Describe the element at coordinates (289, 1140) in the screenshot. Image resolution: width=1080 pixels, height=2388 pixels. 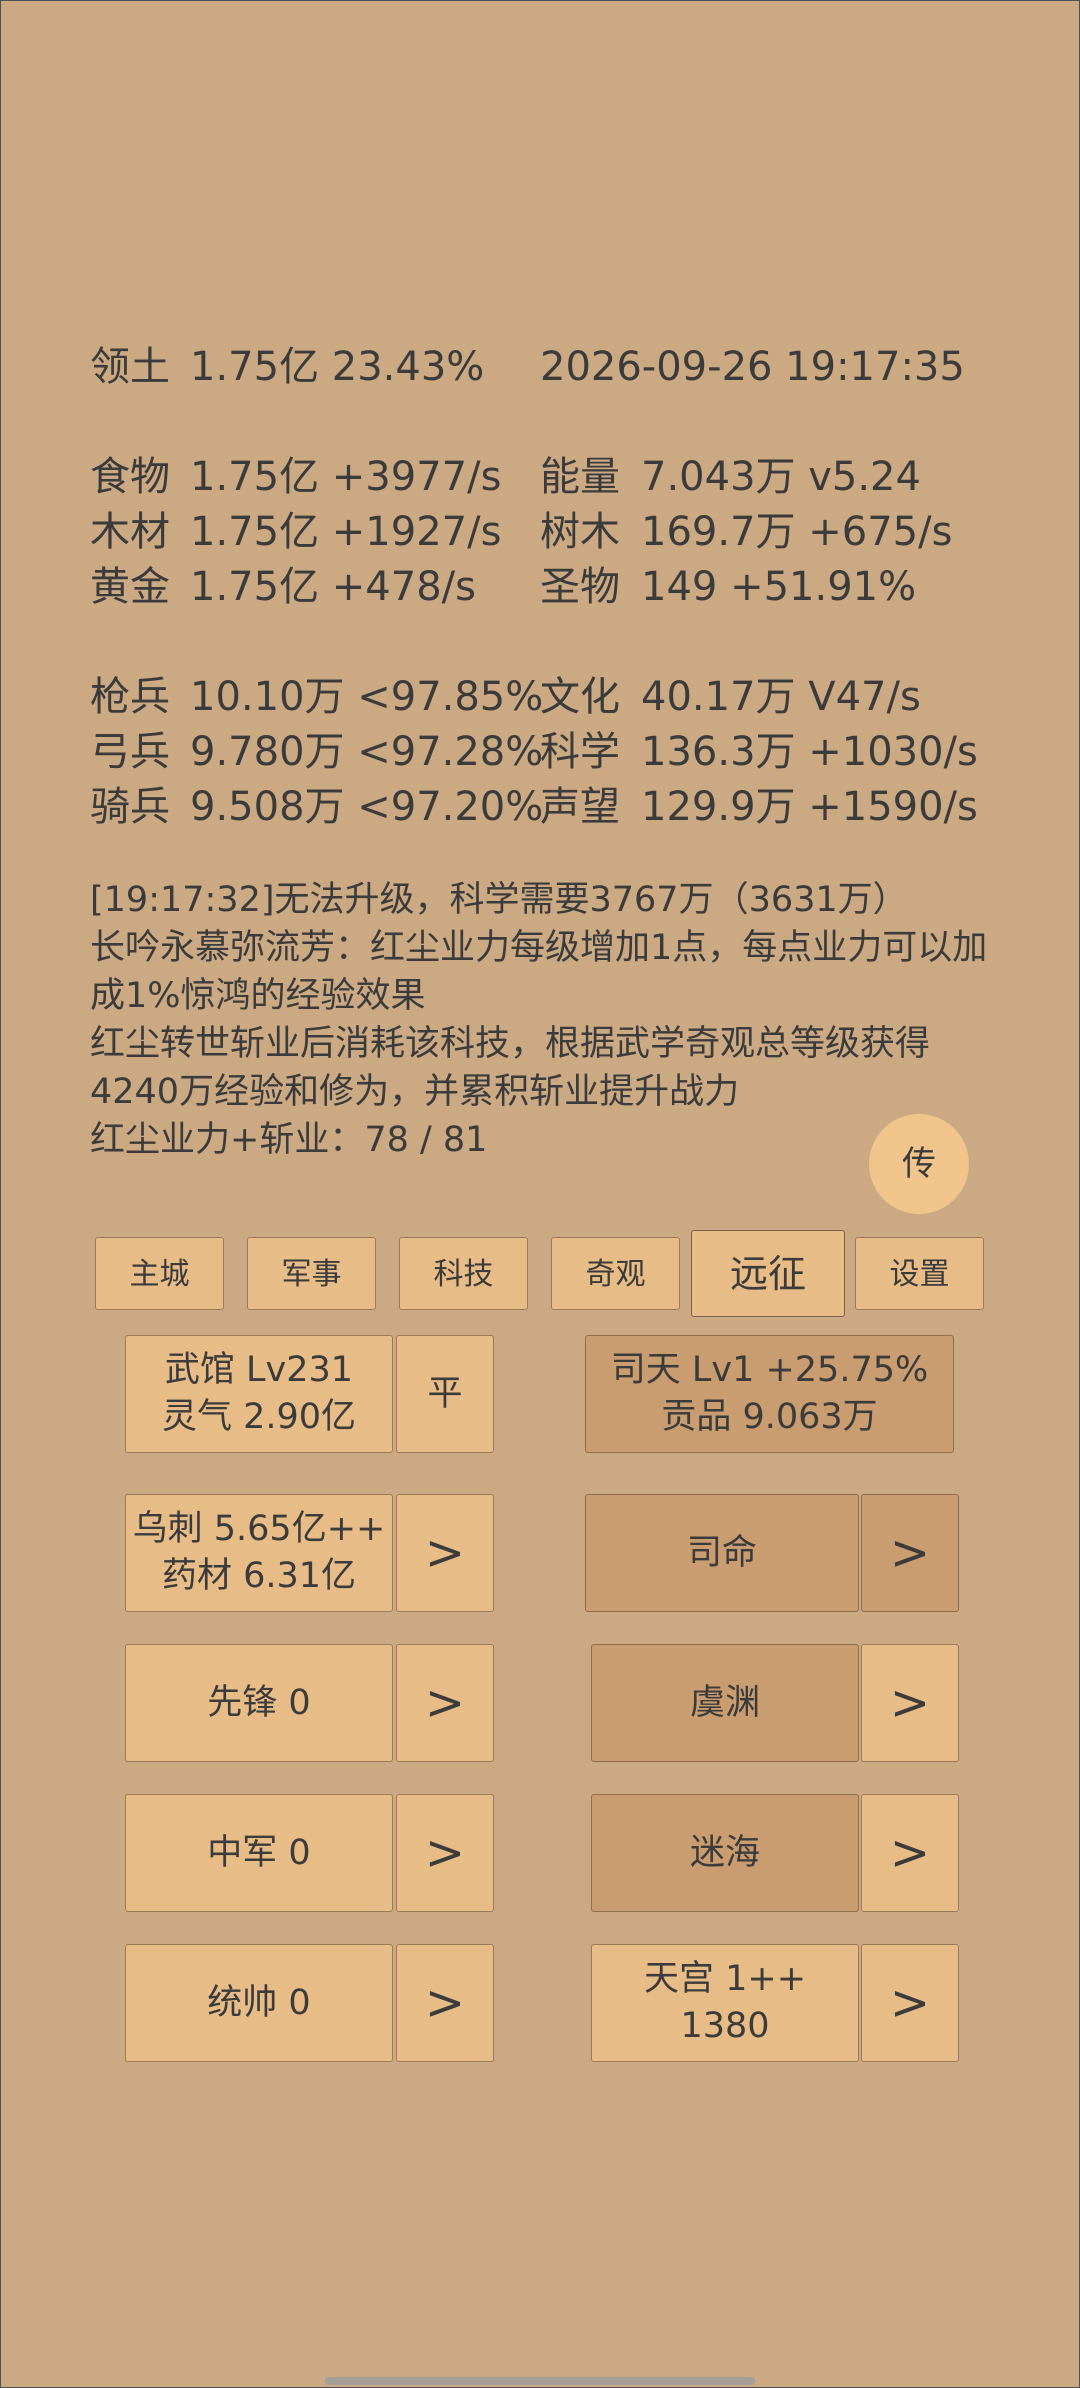
I see `log-line-karma: 红尘业力+斩业：78 / 81` at that location.